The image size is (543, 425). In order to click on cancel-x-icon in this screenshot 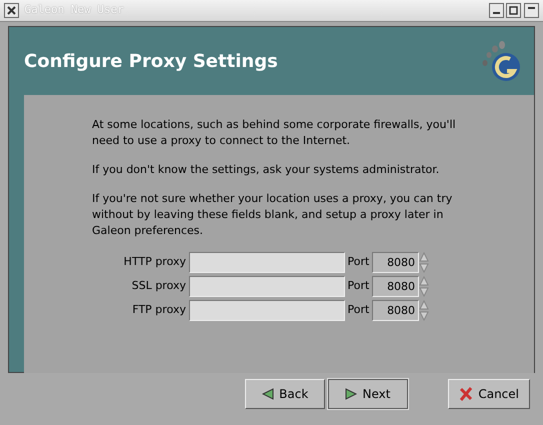, I will do `click(465, 394)`.